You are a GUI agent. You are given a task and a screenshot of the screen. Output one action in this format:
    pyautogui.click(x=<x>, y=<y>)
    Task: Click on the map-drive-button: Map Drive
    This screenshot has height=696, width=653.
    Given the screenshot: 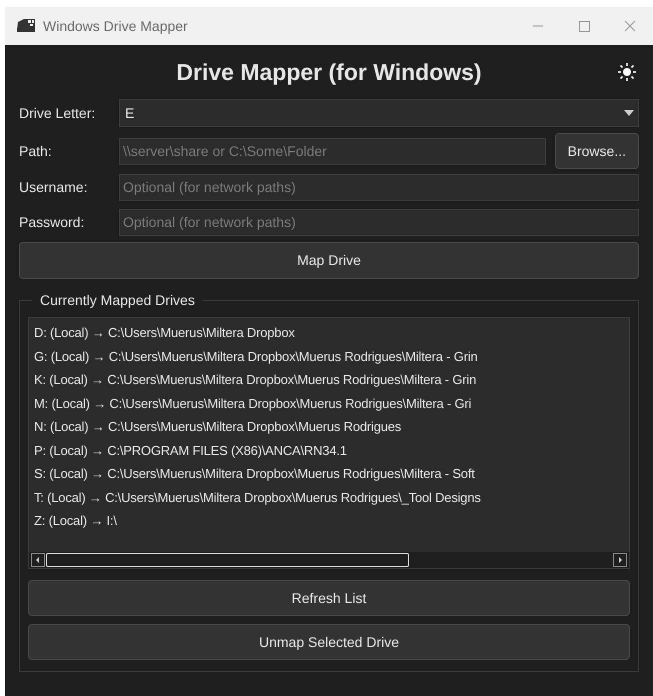 What is the action you would take?
    pyautogui.click(x=329, y=260)
    